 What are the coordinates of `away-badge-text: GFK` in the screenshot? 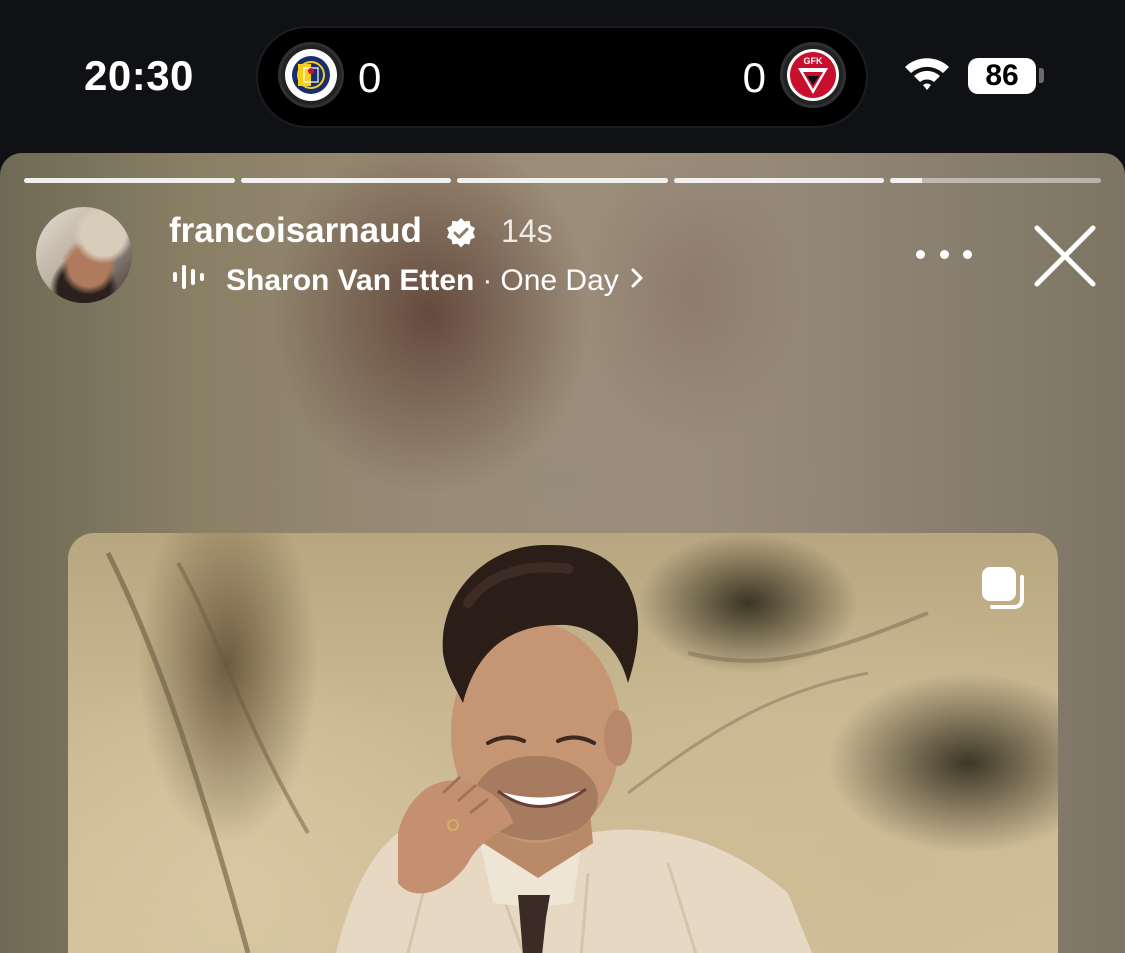 It's located at (813, 61).